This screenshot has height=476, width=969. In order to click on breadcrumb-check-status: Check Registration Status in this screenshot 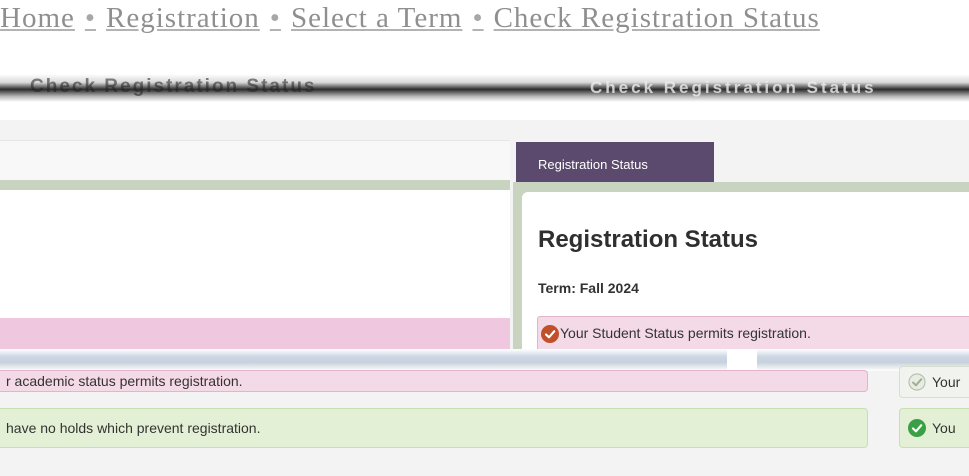, I will do `click(656, 18)`.